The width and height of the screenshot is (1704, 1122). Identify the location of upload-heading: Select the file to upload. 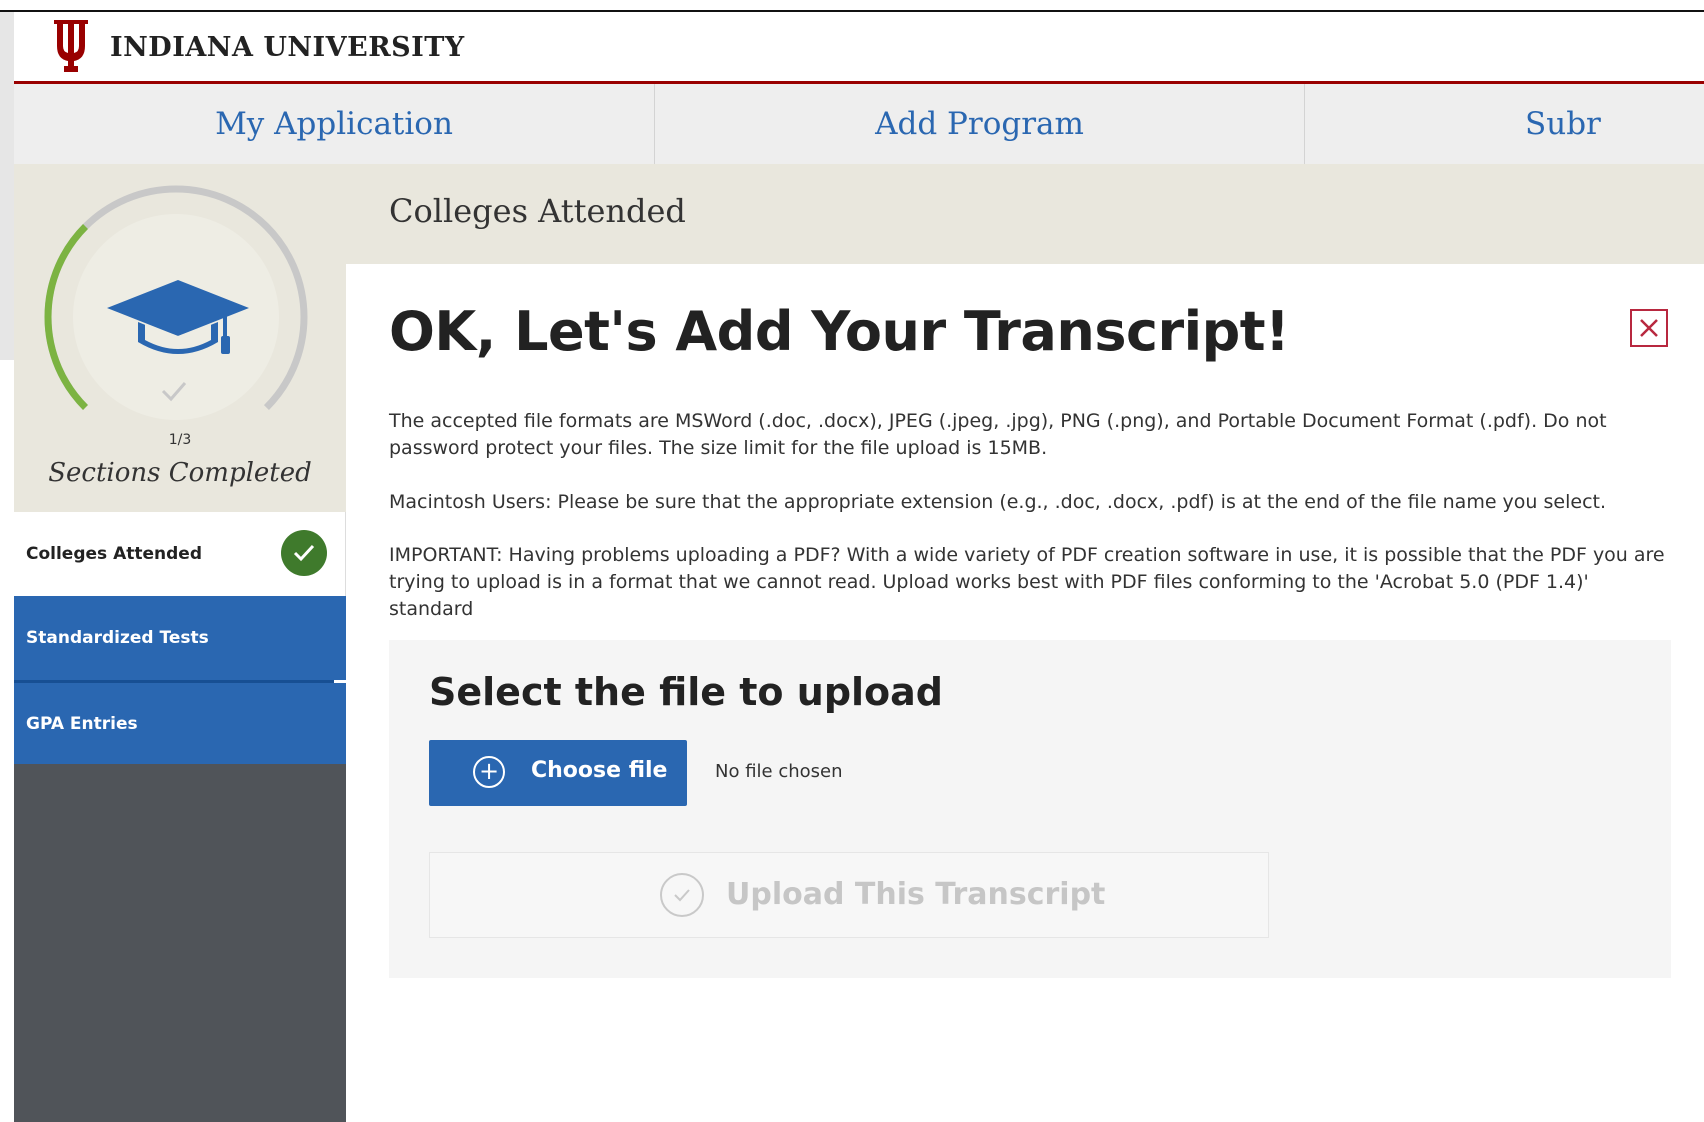
(686, 692).